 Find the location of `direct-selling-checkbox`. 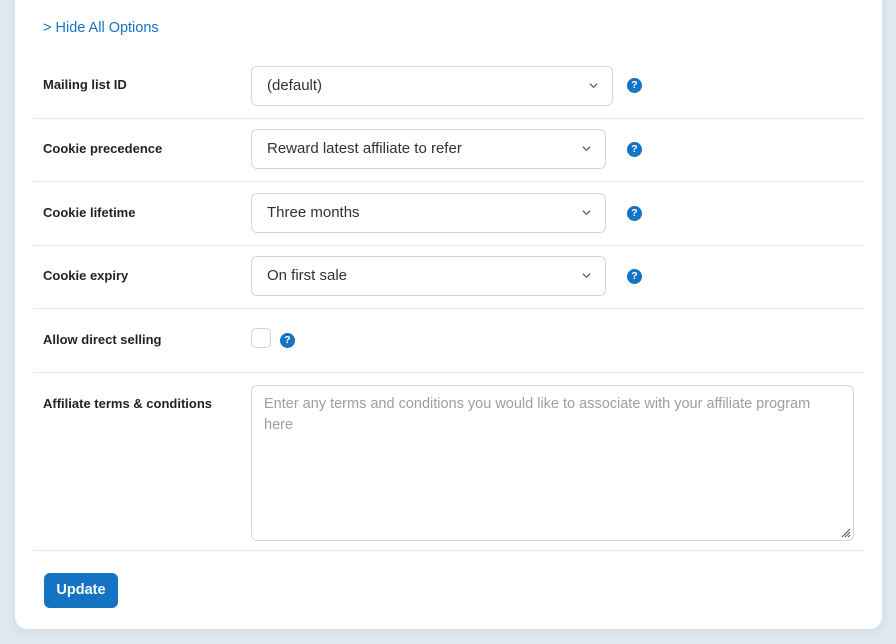

direct-selling-checkbox is located at coordinates (261, 338).